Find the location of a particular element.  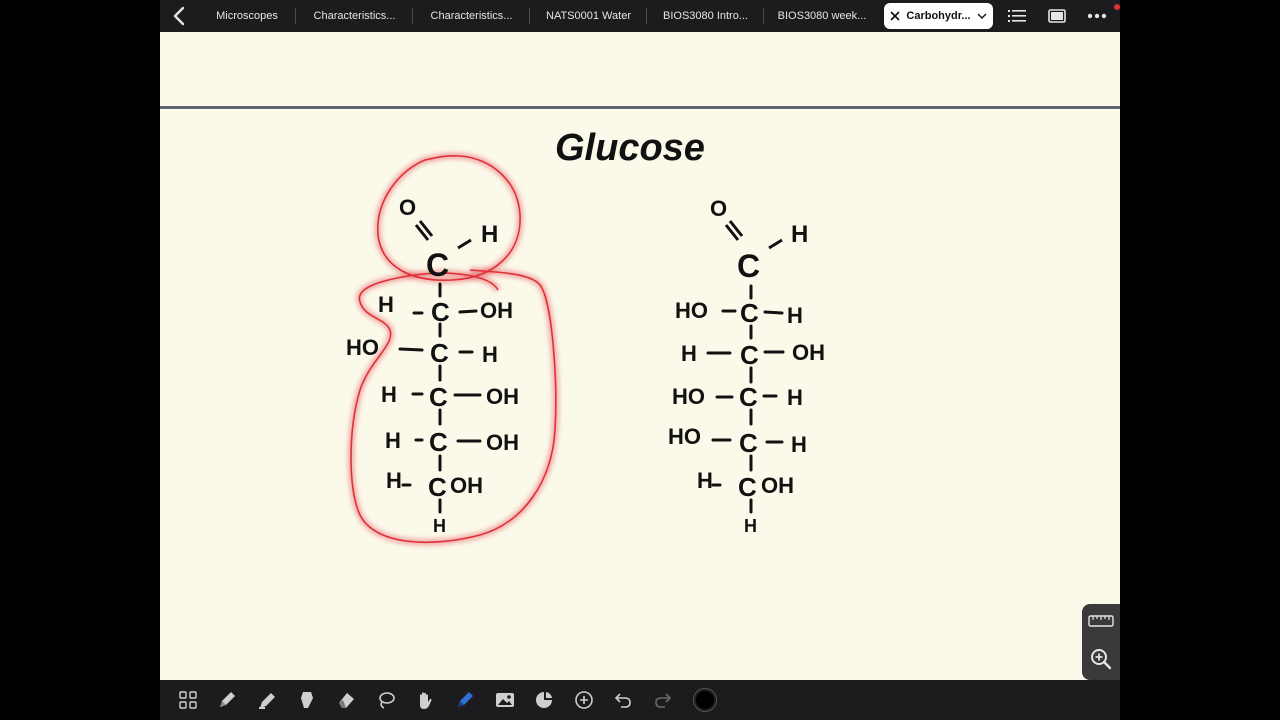

lasso-tool is located at coordinates (386, 700).